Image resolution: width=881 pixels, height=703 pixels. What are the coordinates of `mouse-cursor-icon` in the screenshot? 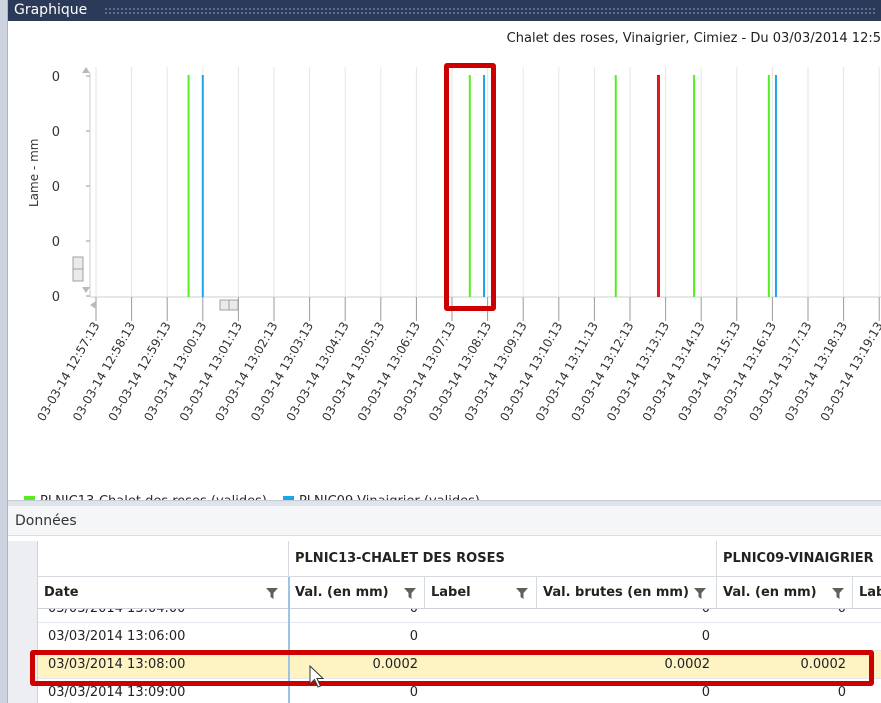 It's located at (317, 676).